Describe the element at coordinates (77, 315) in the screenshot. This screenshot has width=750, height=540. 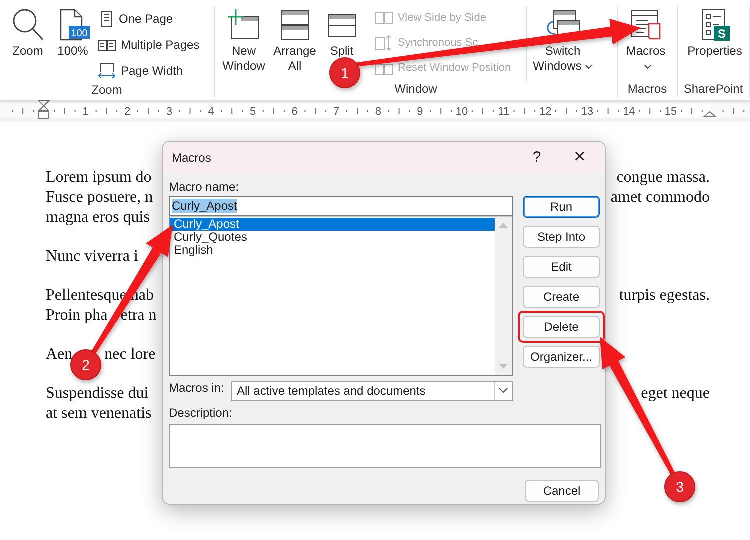
I see `document-text: Proin pha` at that location.